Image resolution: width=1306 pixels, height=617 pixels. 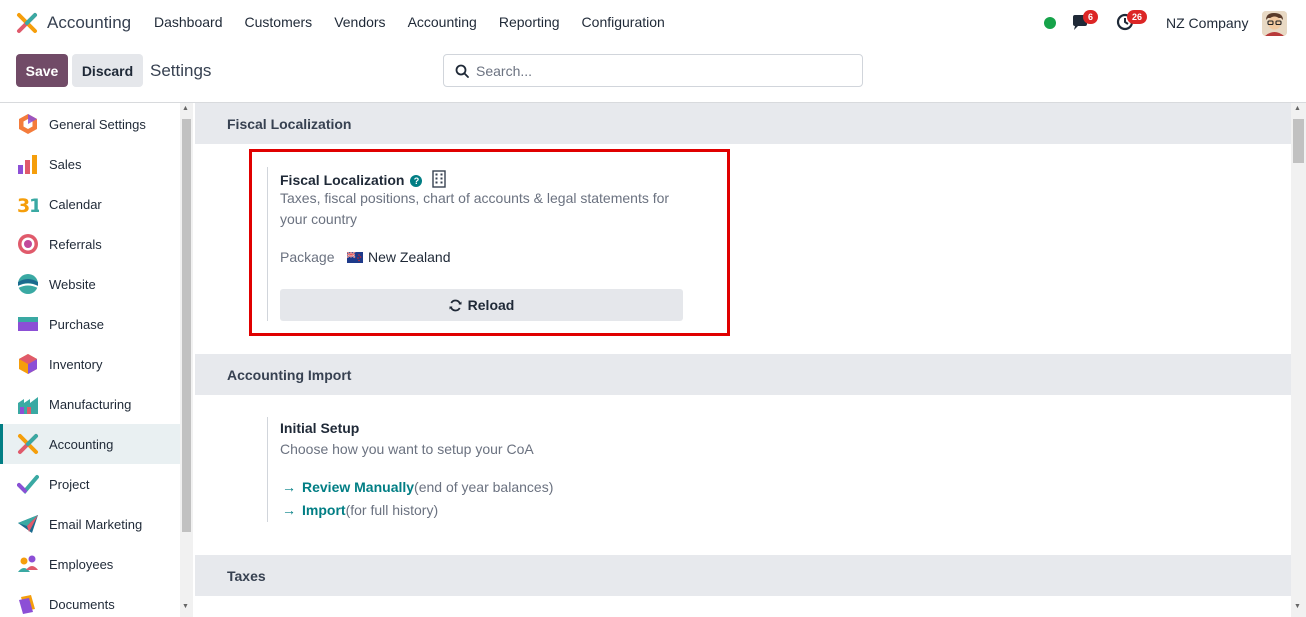 I want to click on sidebar-item-label: Manufacturing, so click(x=90, y=404).